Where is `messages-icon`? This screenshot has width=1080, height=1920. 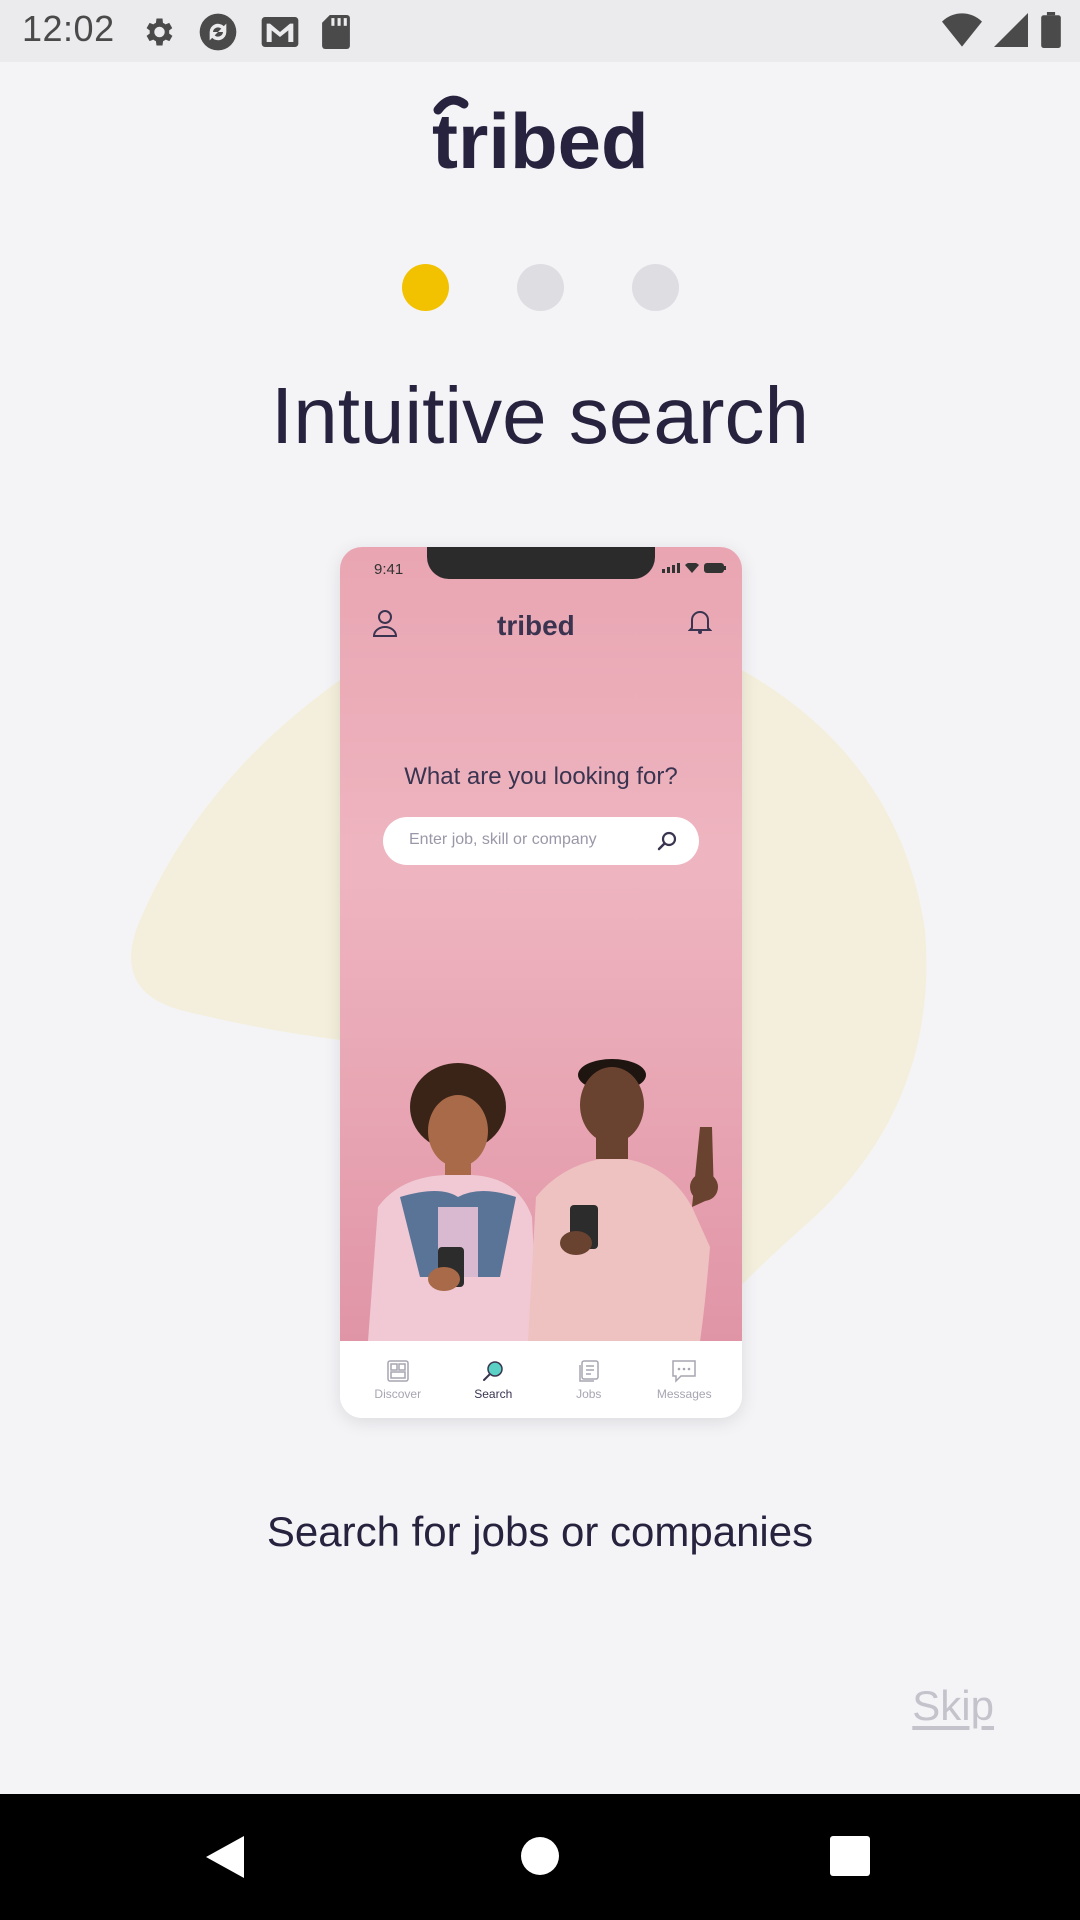 messages-icon is located at coordinates (684, 1371).